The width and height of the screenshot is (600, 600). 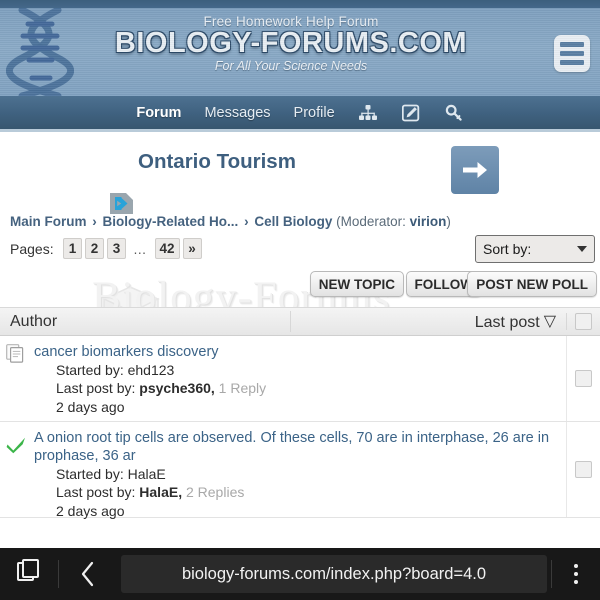 I want to click on advertisement-block: Ontario Tourism, so click(x=300, y=172).